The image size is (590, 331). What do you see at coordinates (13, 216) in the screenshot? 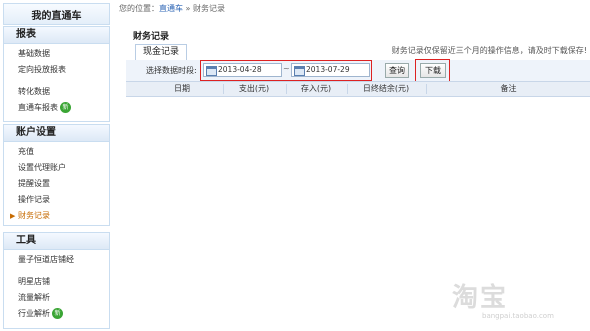
I see `active-arrow-icon: ▶` at bounding box center [13, 216].